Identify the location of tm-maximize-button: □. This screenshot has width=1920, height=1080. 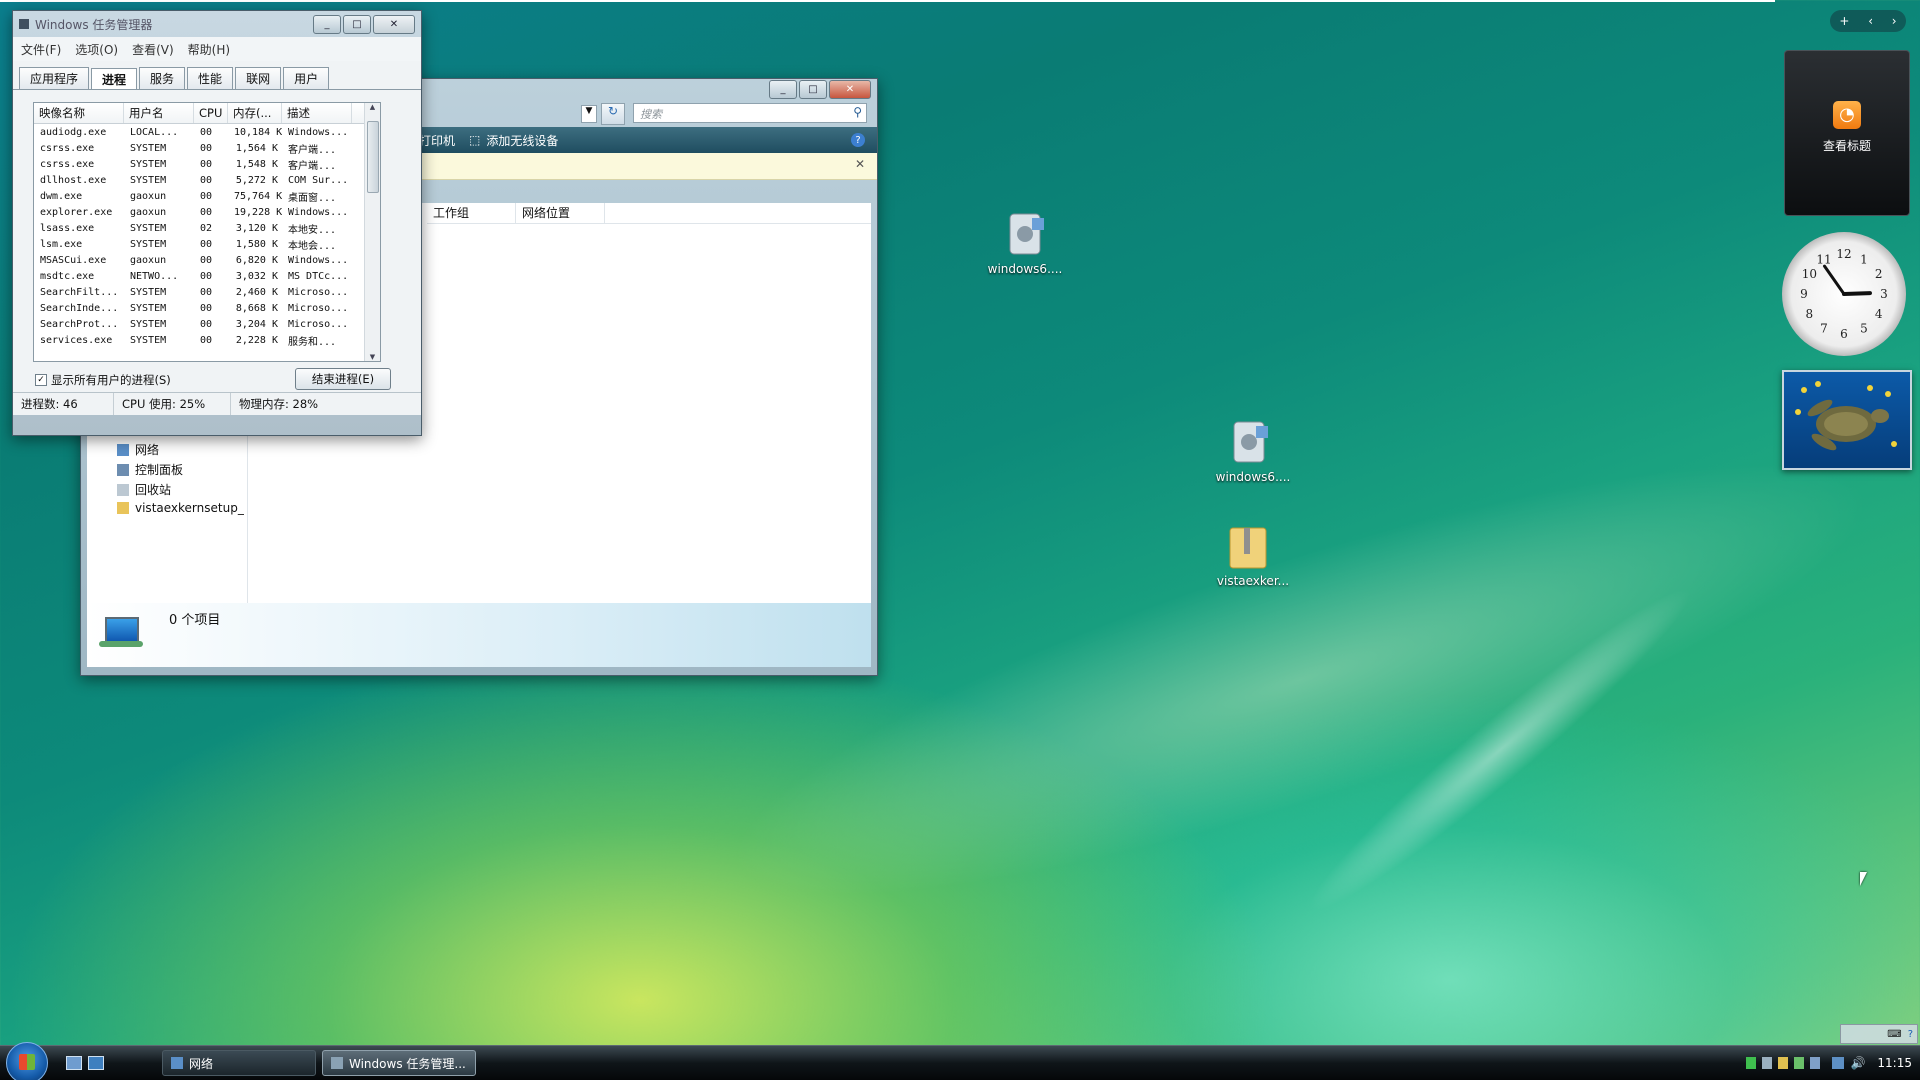
(357, 24).